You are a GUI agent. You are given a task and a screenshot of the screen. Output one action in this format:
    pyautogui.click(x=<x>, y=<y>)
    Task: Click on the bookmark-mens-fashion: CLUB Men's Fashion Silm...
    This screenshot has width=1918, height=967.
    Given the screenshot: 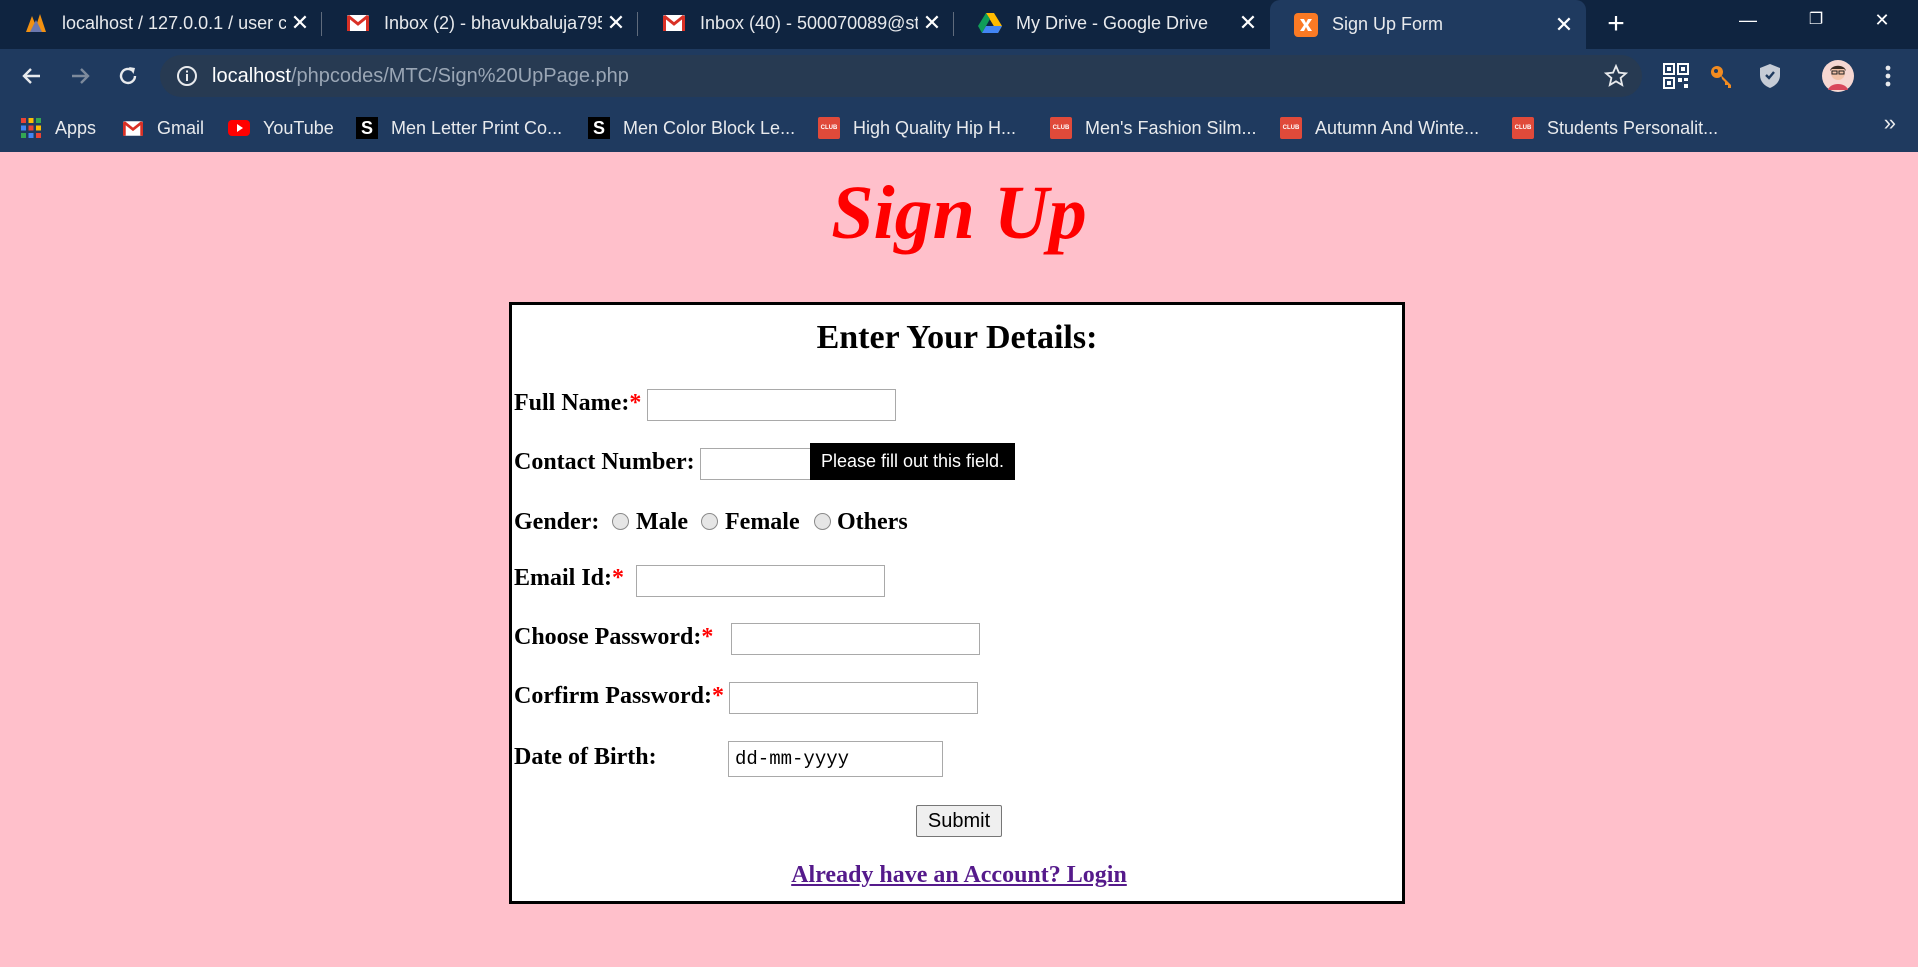 What is the action you would take?
    pyautogui.click(x=1153, y=128)
    